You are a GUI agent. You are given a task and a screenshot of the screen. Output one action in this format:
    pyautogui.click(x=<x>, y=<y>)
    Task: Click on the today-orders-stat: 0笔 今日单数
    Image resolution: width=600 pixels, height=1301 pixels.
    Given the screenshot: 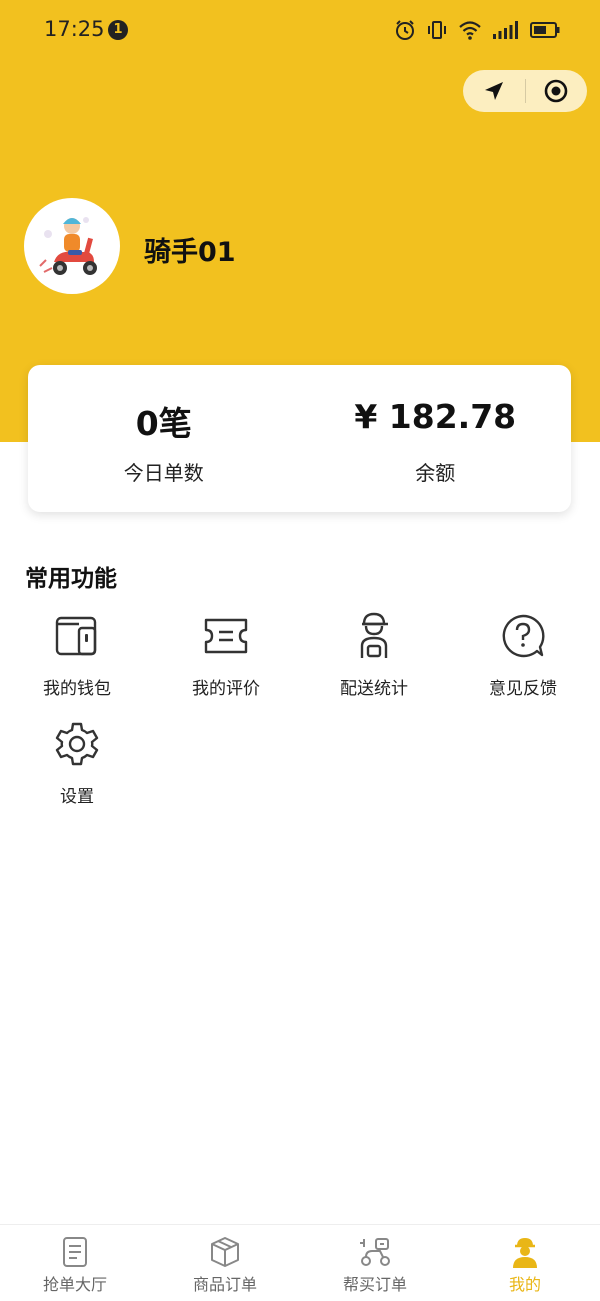 What is the action you would take?
    pyautogui.click(x=164, y=438)
    